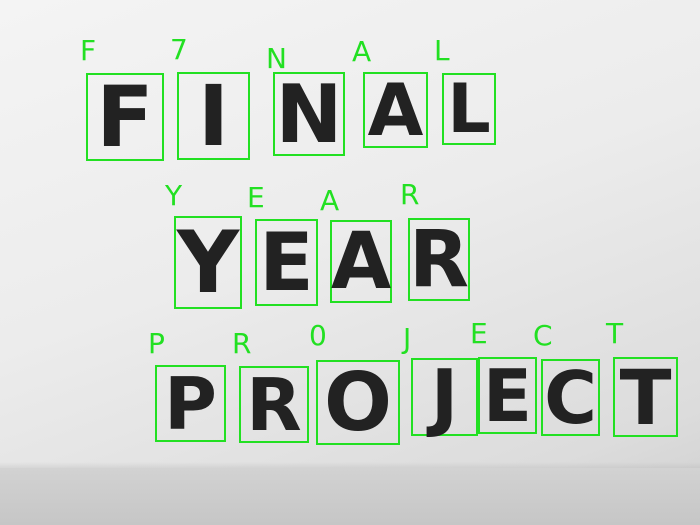  What do you see at coordinates (442, 50) in the screenshot?
I see `predicted-label: L` at bounding box center [442, 50].